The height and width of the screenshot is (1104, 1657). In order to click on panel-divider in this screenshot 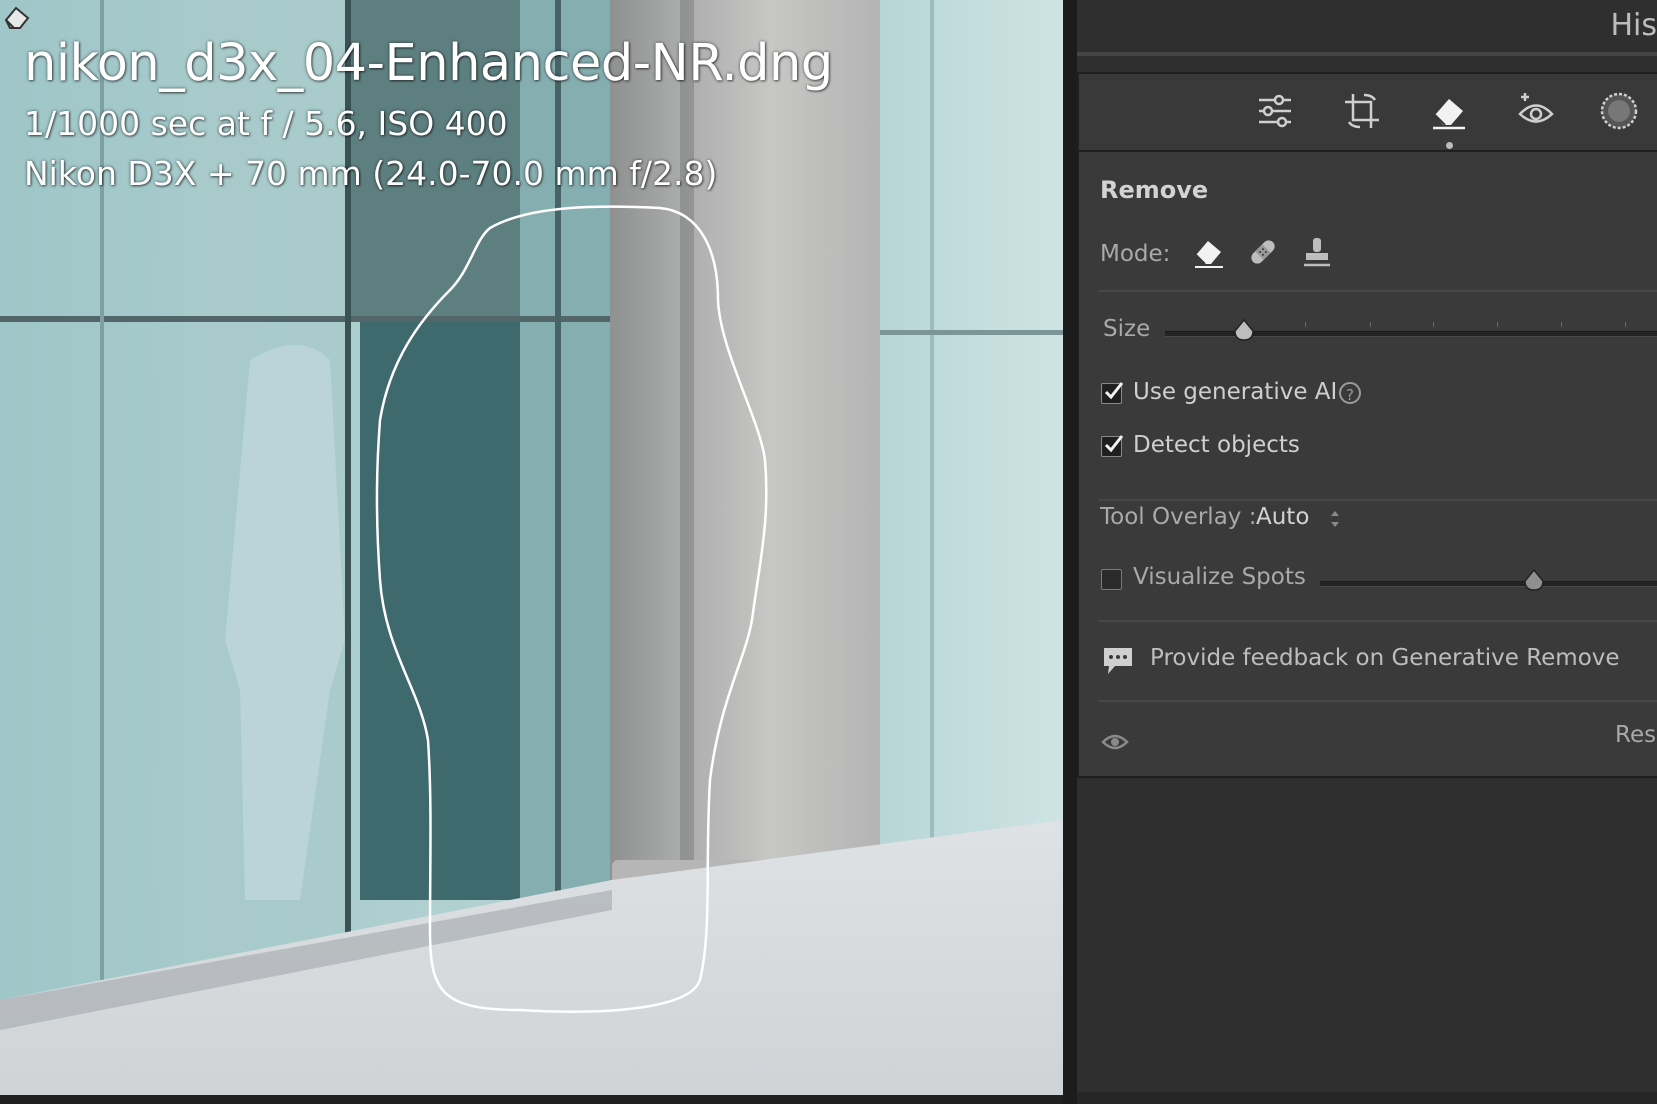, I will do `click(1070, 552)`.